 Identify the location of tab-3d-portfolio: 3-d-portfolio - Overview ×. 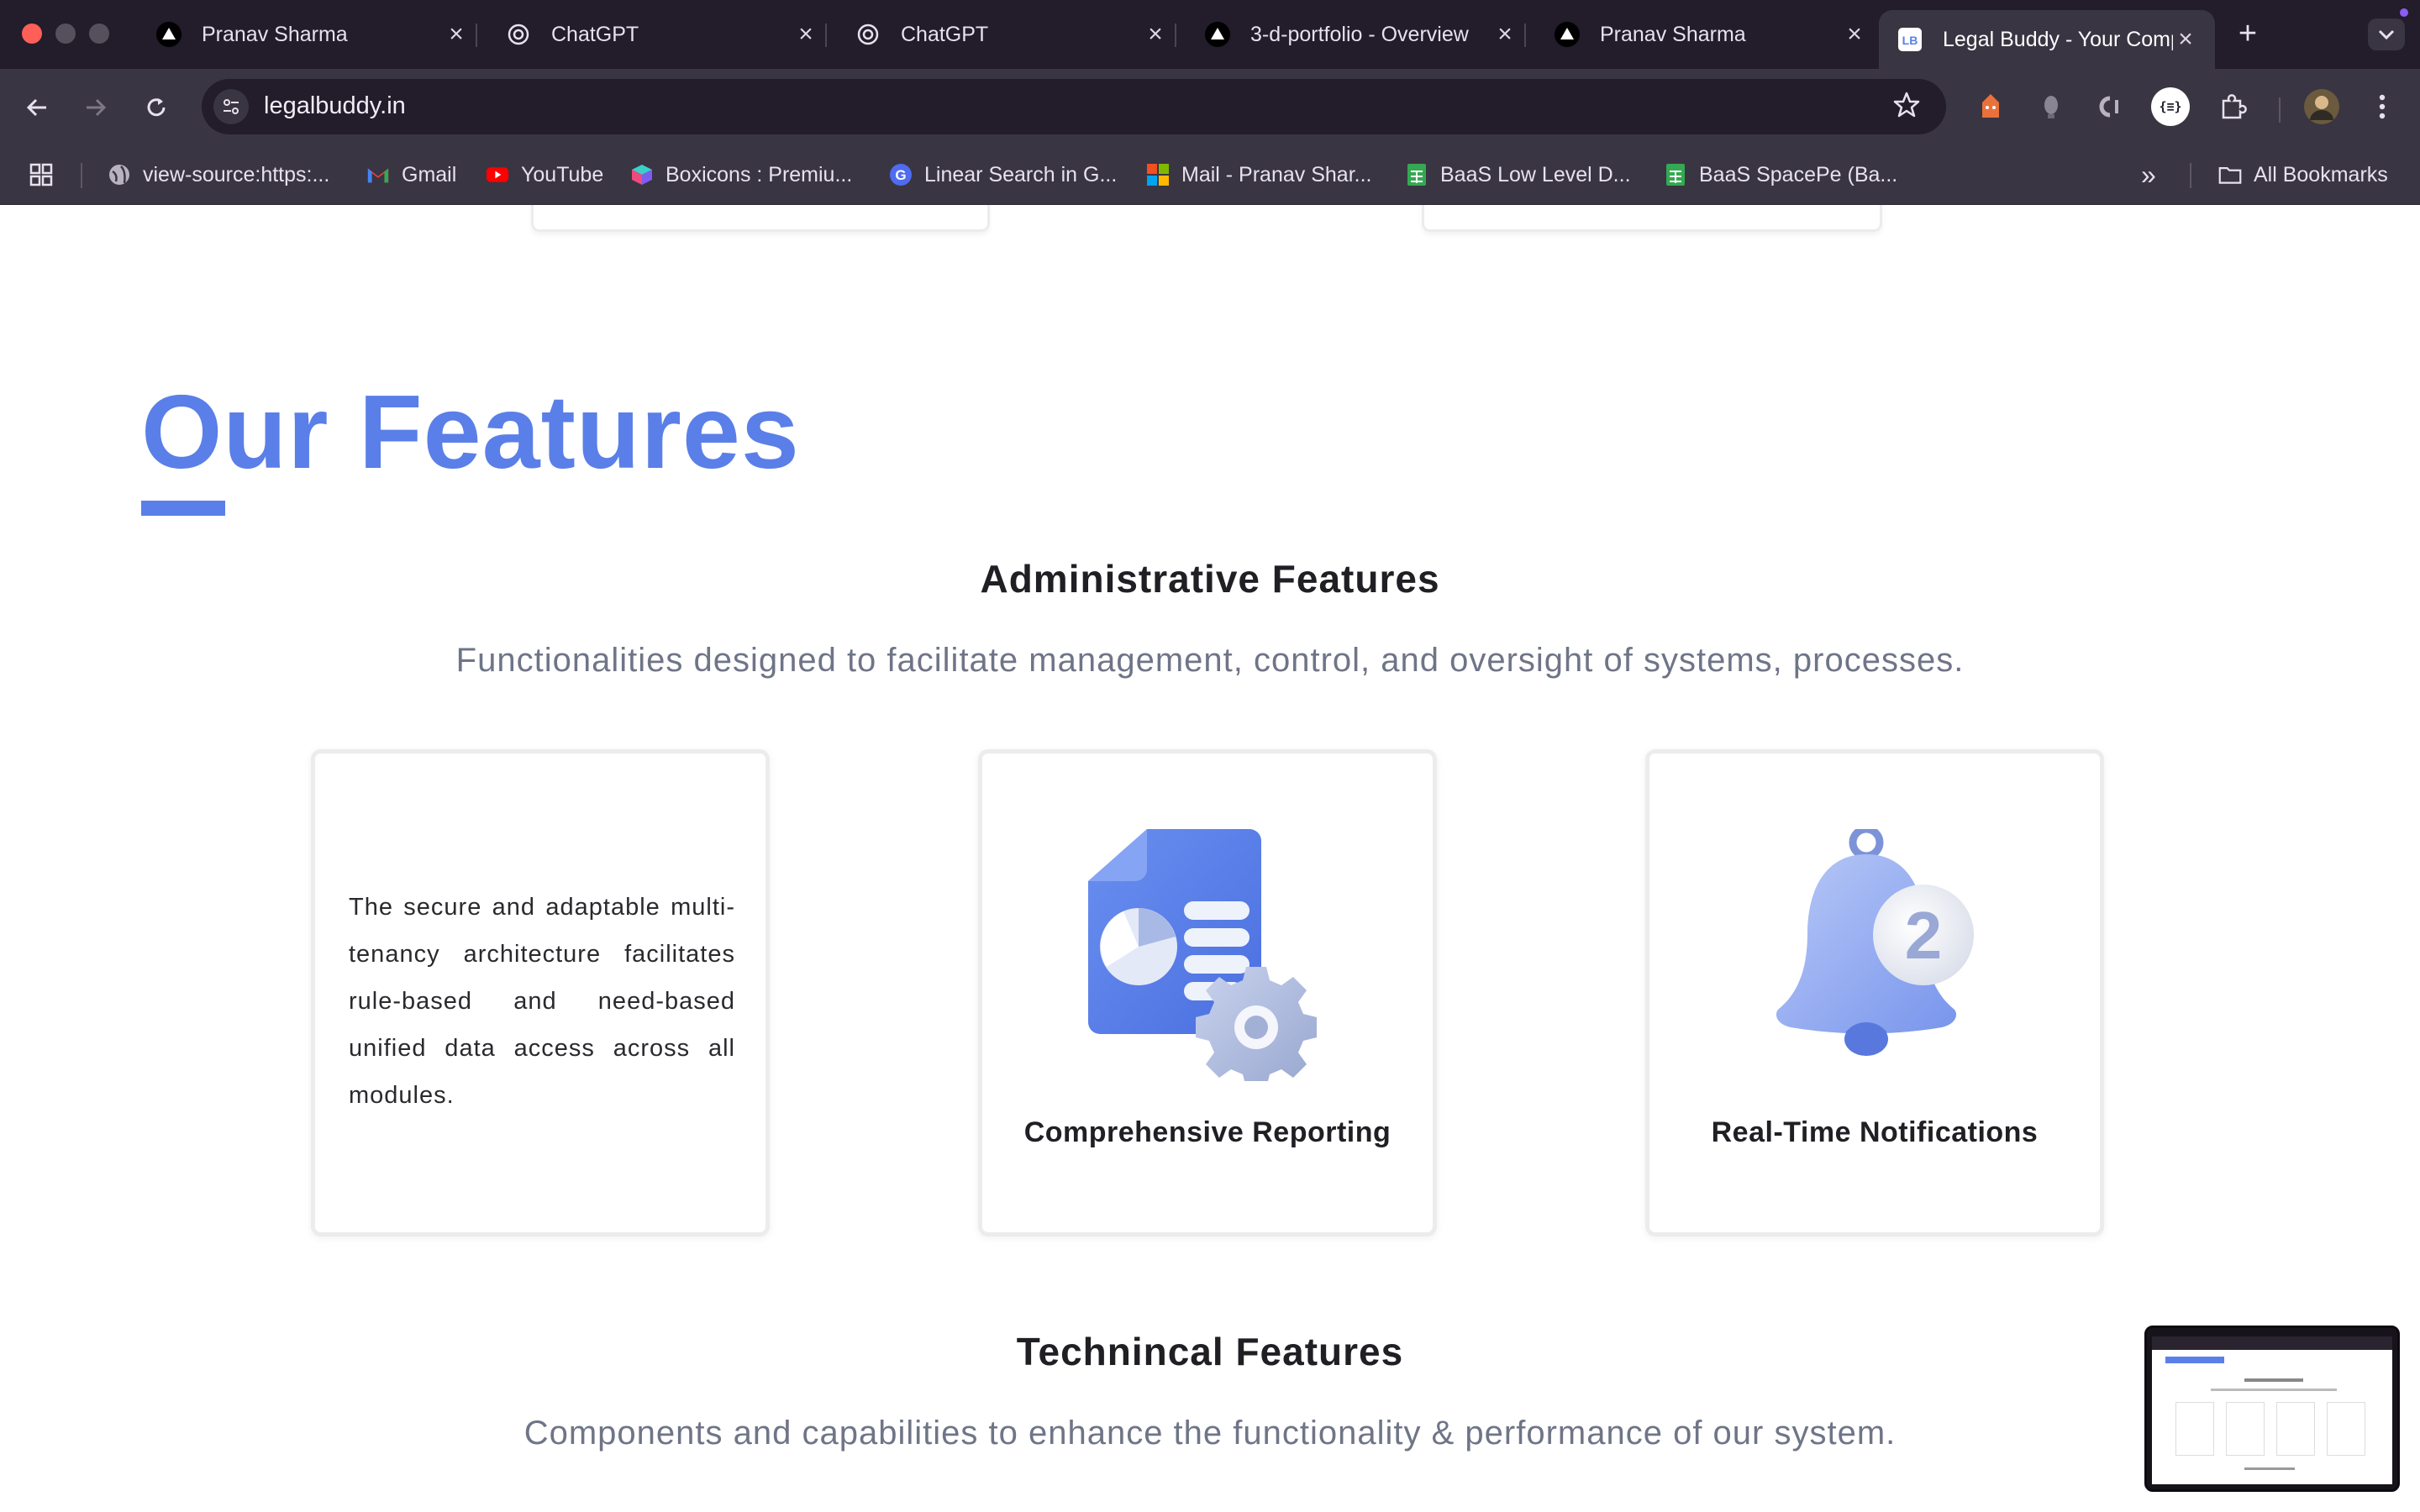
(1360, 34).